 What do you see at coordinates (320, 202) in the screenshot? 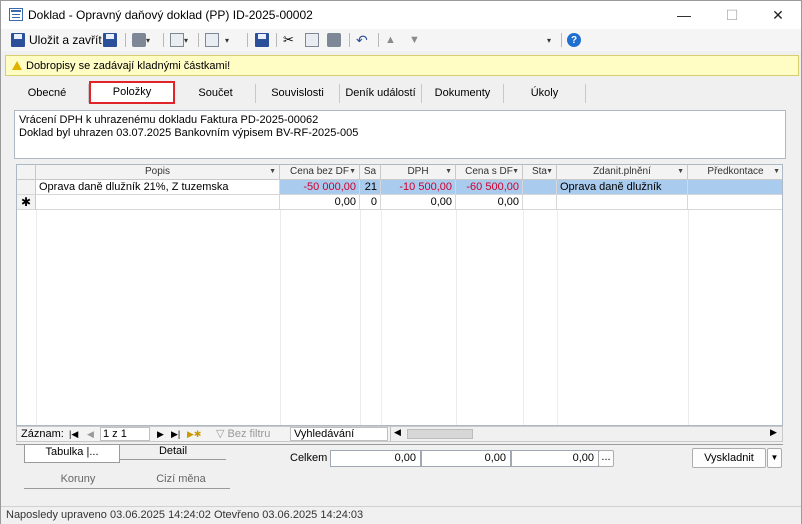
I see `cell-cena-bez-dph: 0,00` at bounding box center [320, 202].